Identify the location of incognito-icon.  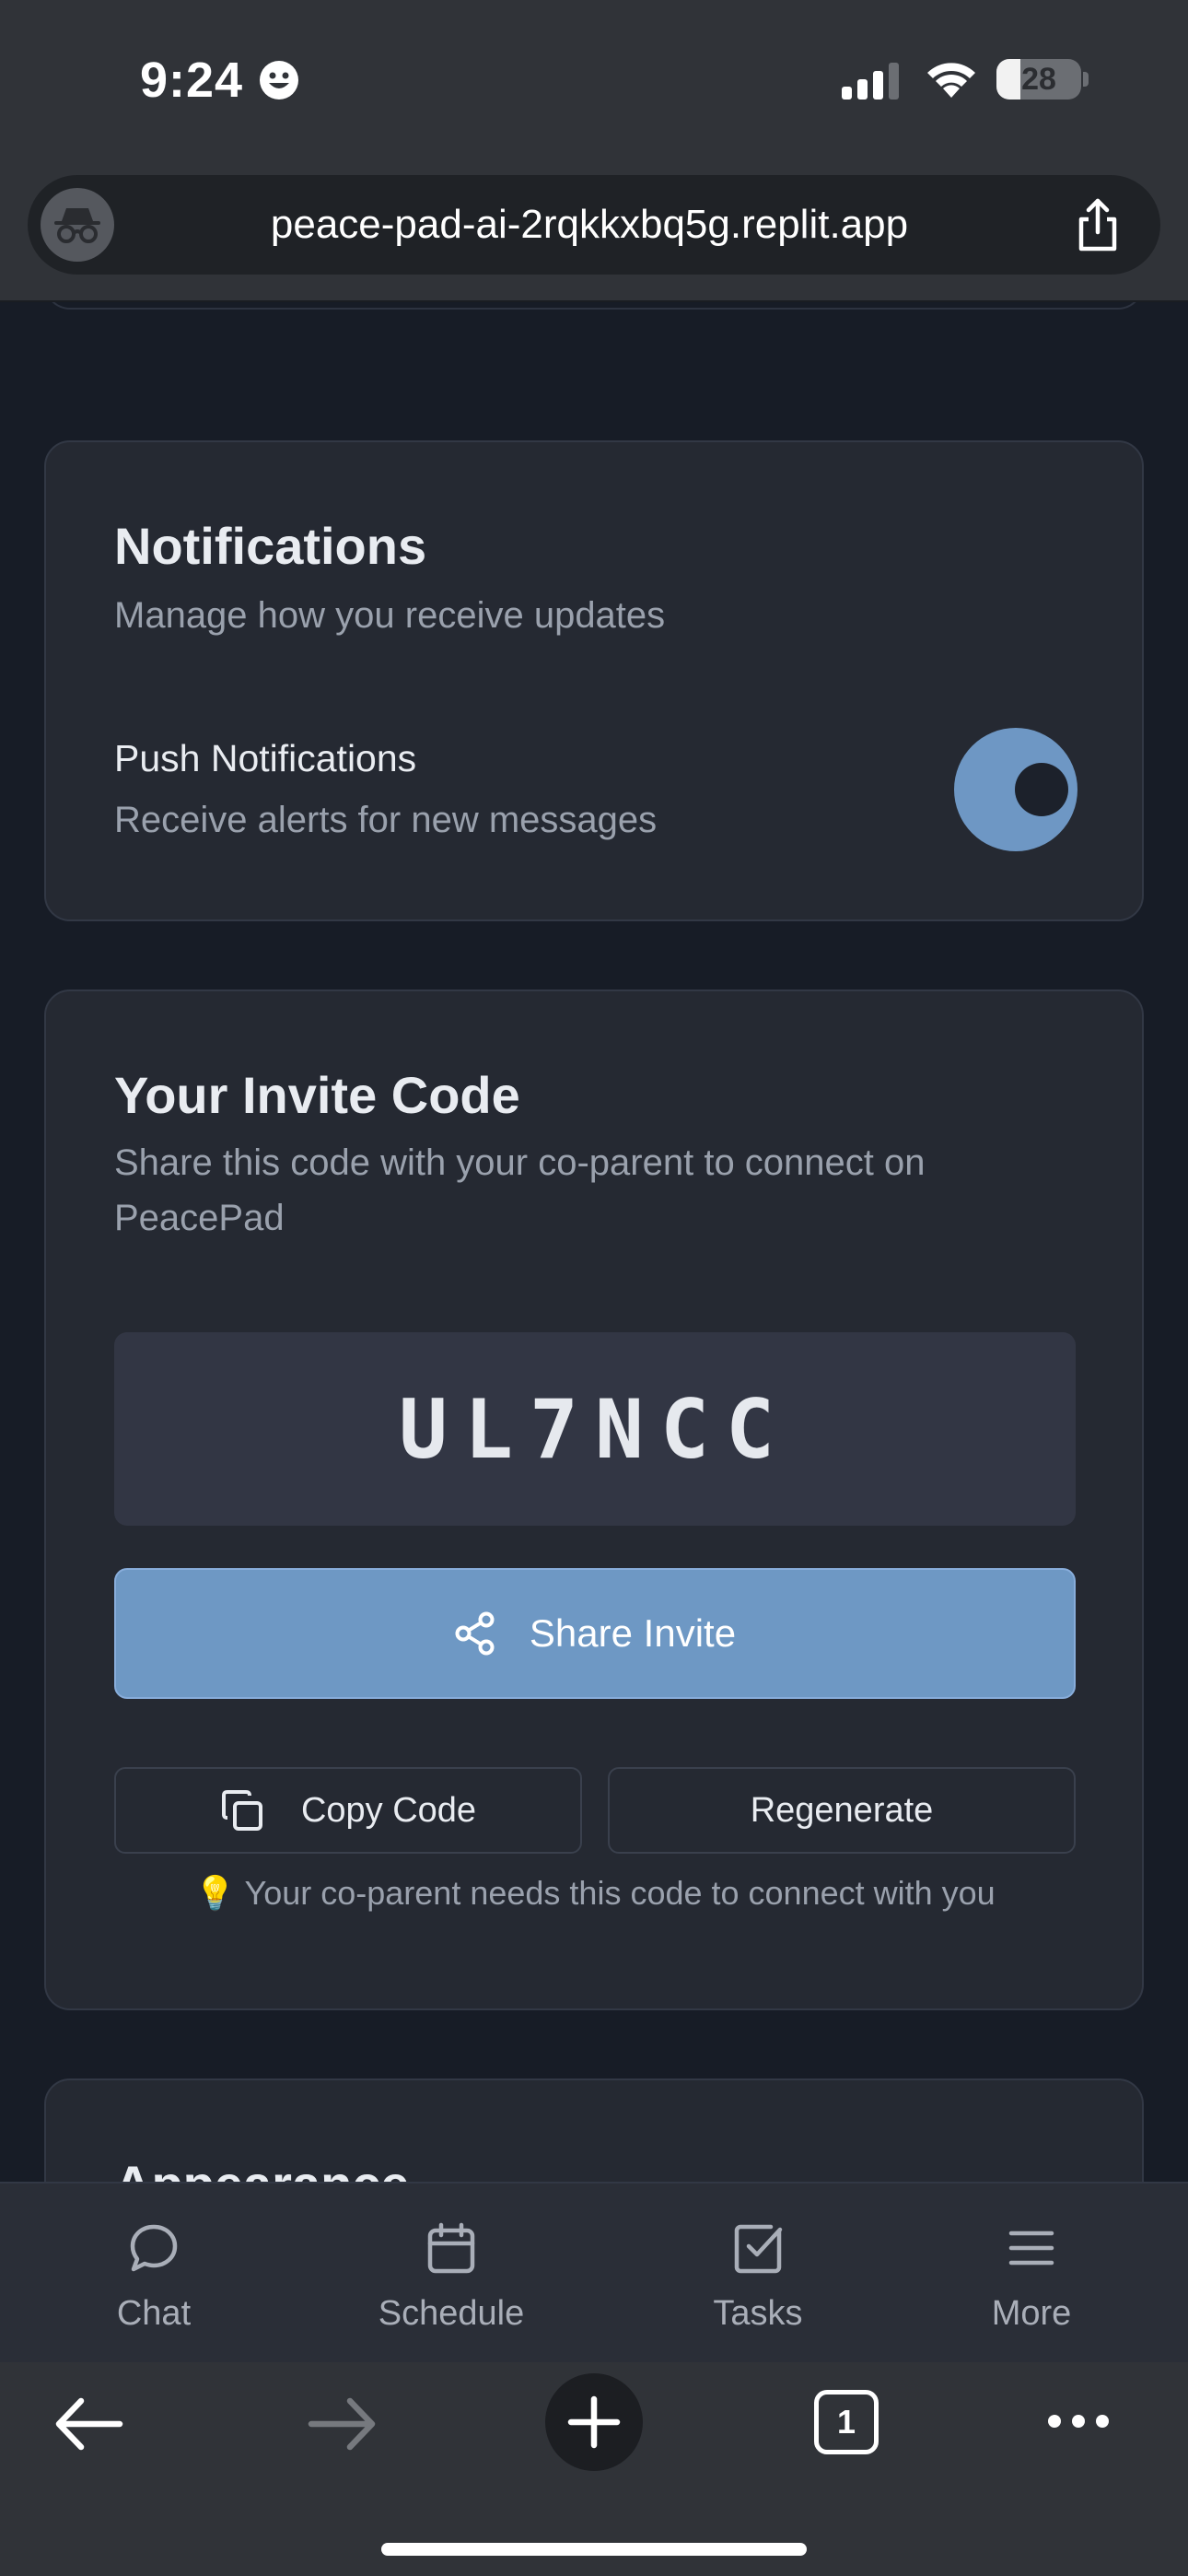
(77, 225).